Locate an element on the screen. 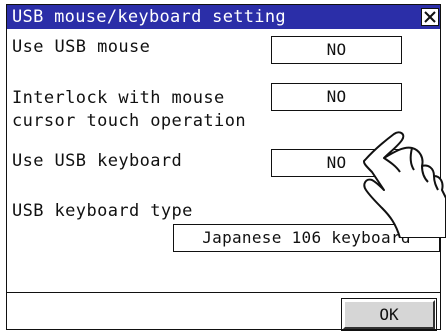 This screenshot has width=446, height=333. interlock-label-line1: Interlock with mouse is located at coordinates (118, 98).